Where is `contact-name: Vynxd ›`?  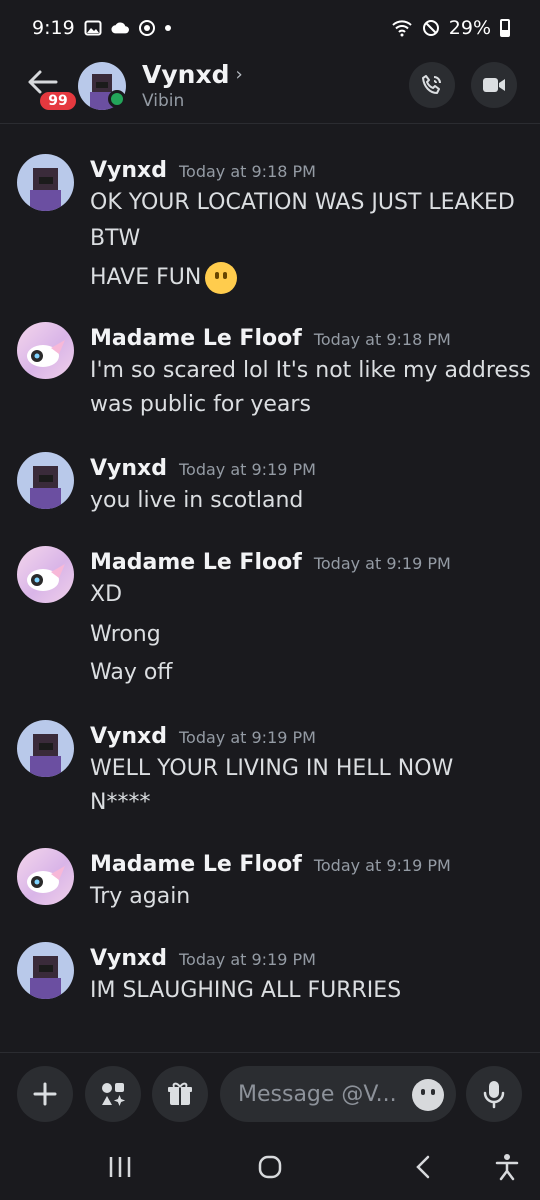
contact-name: Vynxd › is located at coordinates (192, 74).